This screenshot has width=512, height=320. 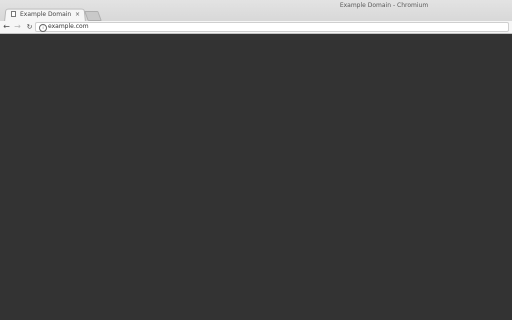 What do you see at coordinates (272, 27) in the screenshot?
I see `address-bar: i example.com` at bounding box center [272, 27].